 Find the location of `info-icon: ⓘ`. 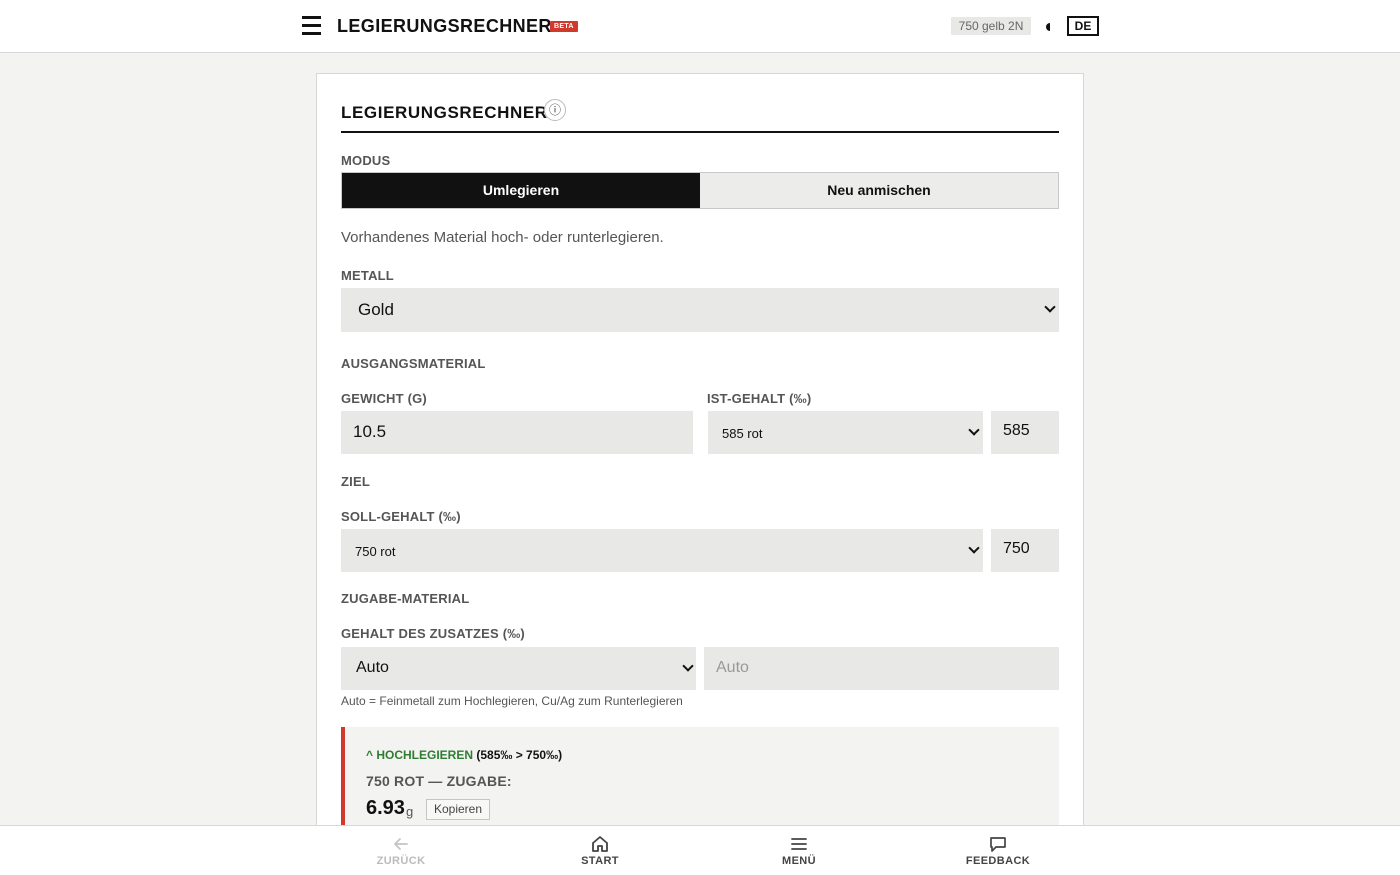

info-icon: ⓘ is located at coordinates (555, 110).